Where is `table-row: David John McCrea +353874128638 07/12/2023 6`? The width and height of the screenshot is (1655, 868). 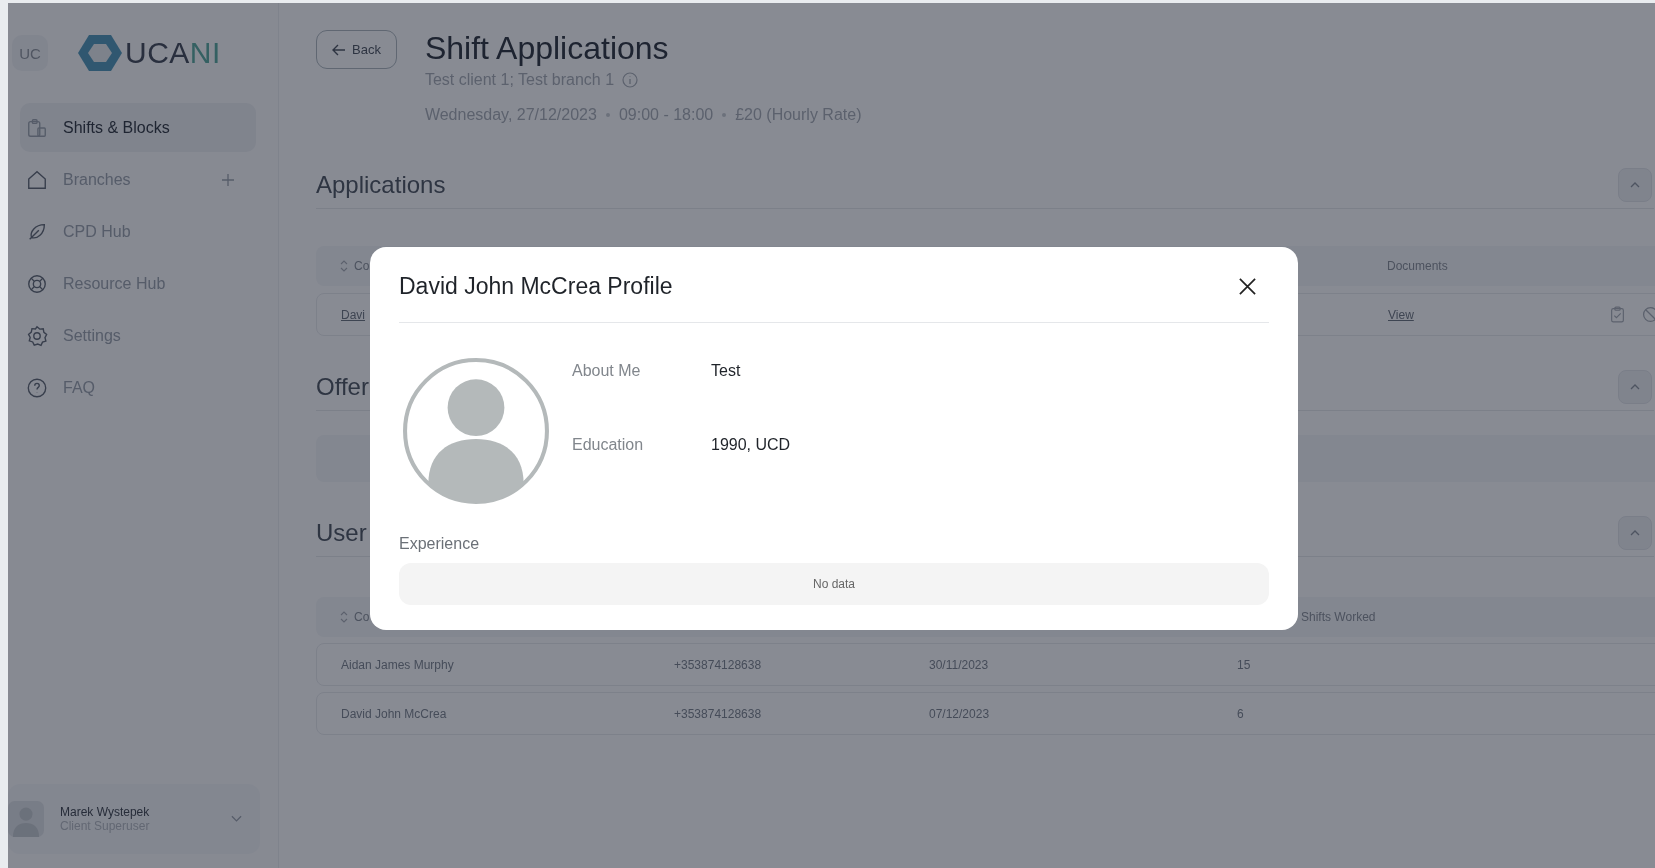
table-row: David John McCrea +353874128638 07/12/2023 6 is located at coordinates (985, 713).